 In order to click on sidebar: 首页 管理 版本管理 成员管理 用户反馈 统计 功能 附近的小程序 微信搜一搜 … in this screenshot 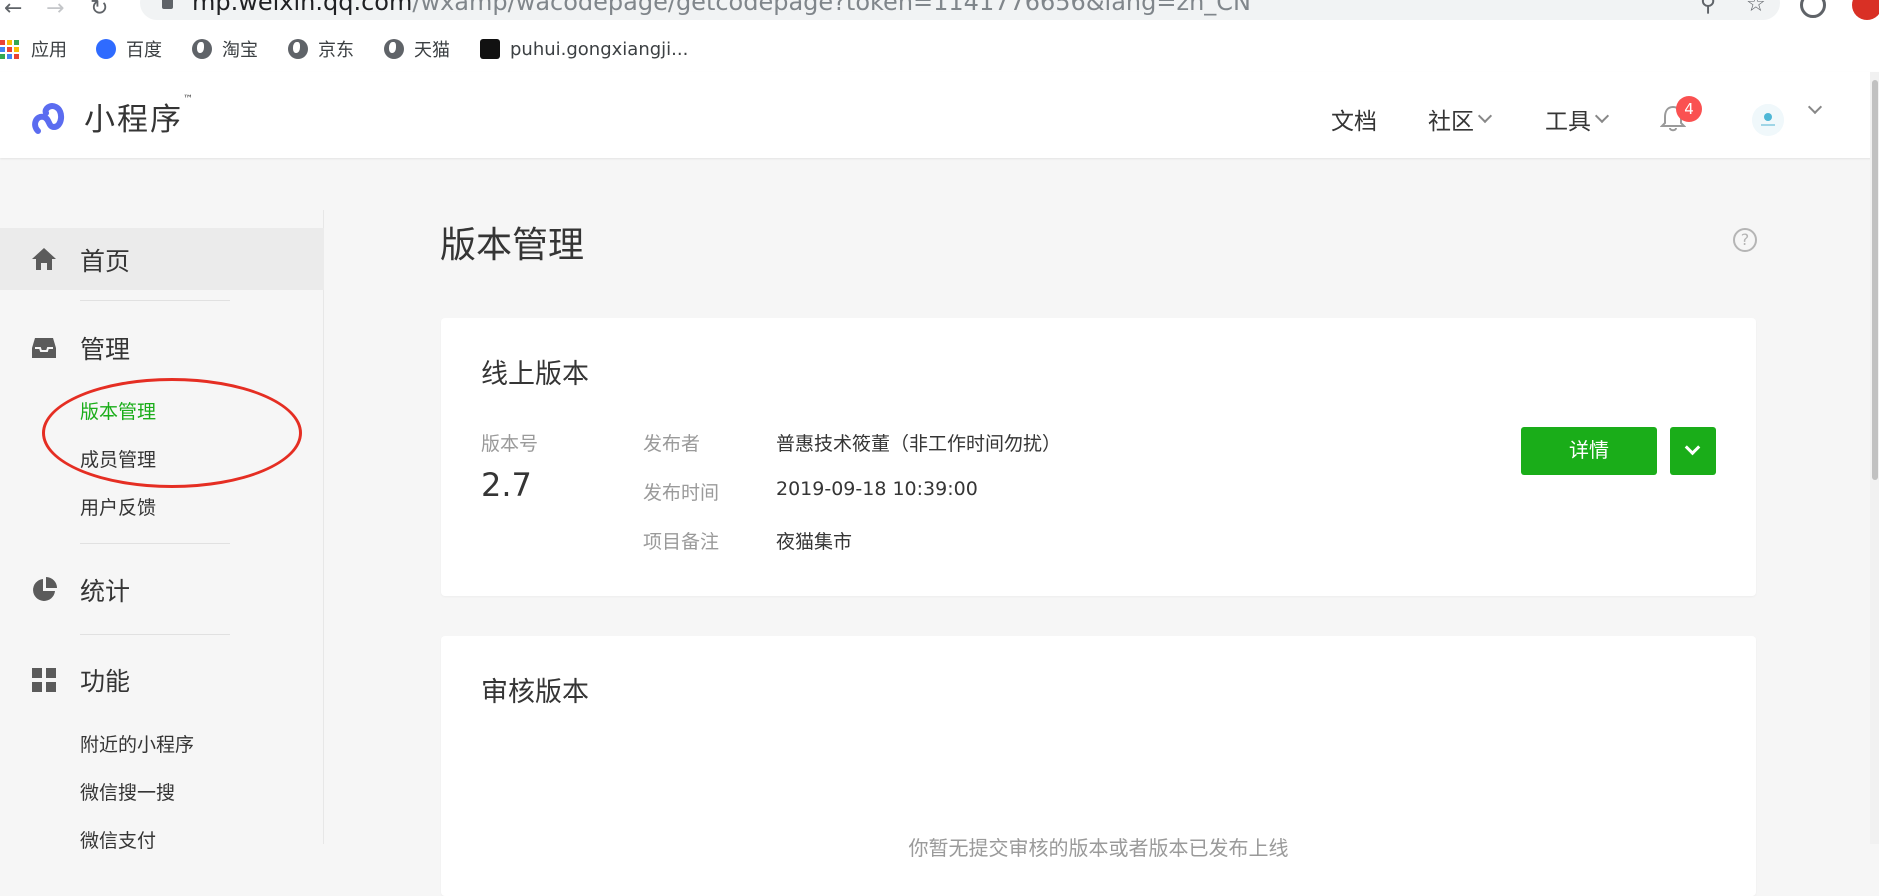, I will do `click(162, 531)`.